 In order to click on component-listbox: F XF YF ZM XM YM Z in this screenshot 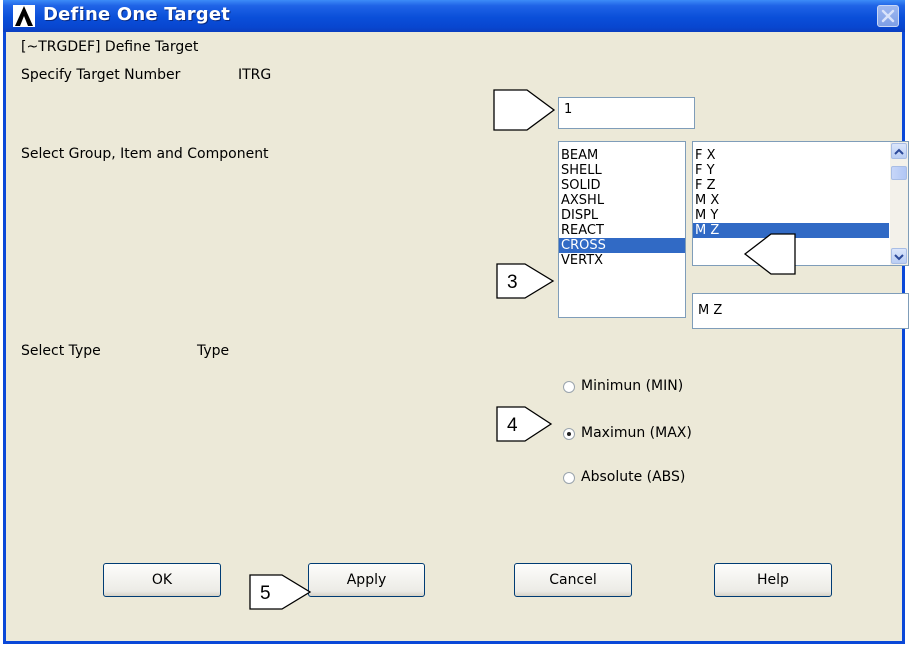, I will do `click(800, 203)`.